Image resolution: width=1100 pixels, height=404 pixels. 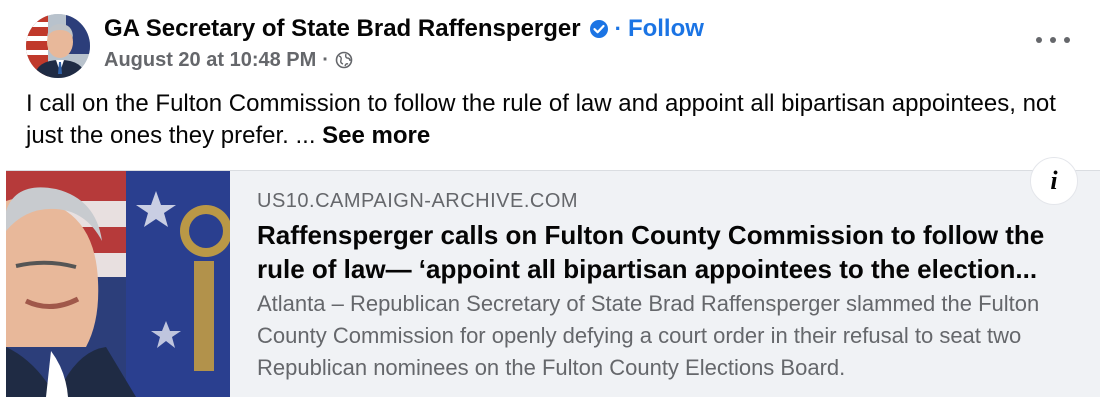 What do you see at coordinates (1054, 181) in the screenshot?
I see `info-icon: i` at bounding box center [1054, 181].